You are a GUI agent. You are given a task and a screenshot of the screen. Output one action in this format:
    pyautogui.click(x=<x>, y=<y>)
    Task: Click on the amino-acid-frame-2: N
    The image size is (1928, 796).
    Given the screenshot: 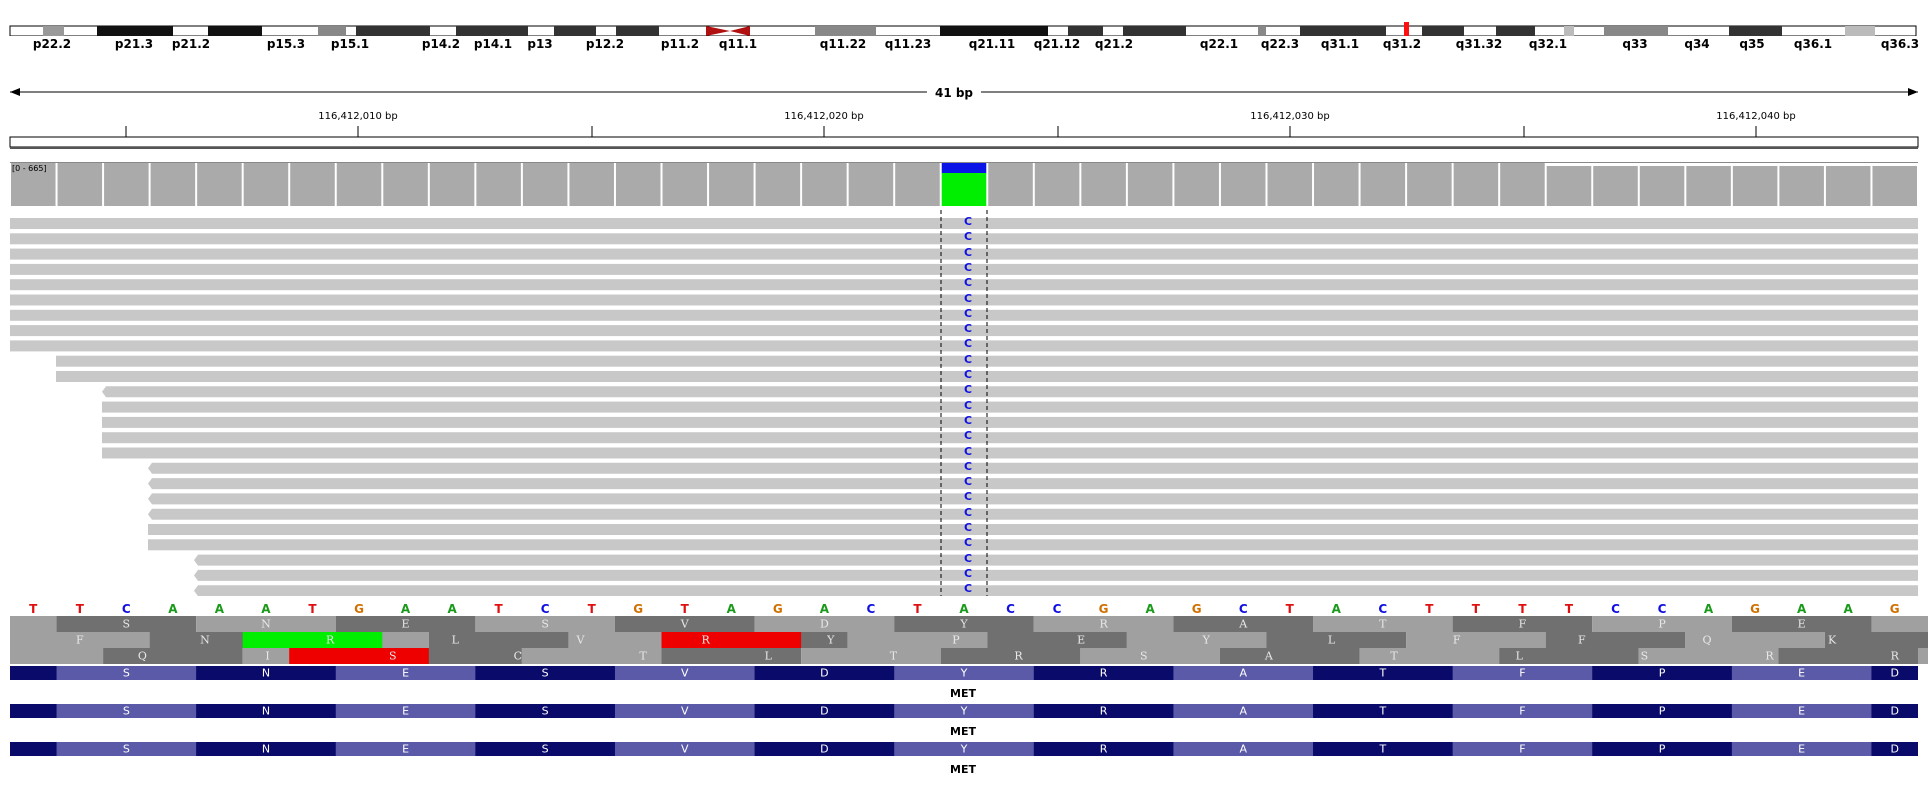 What is the action you would take?
    pyautogui.click(x=205, y=640)
    